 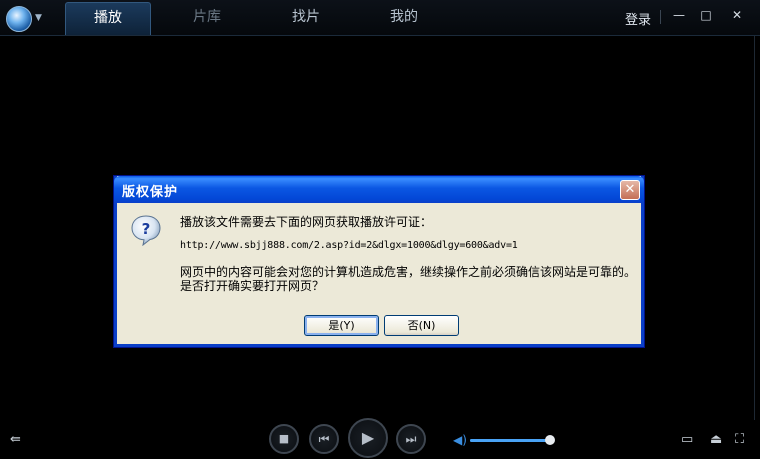 I want to click on tab-find: 找片, so click(x=306, y=18).